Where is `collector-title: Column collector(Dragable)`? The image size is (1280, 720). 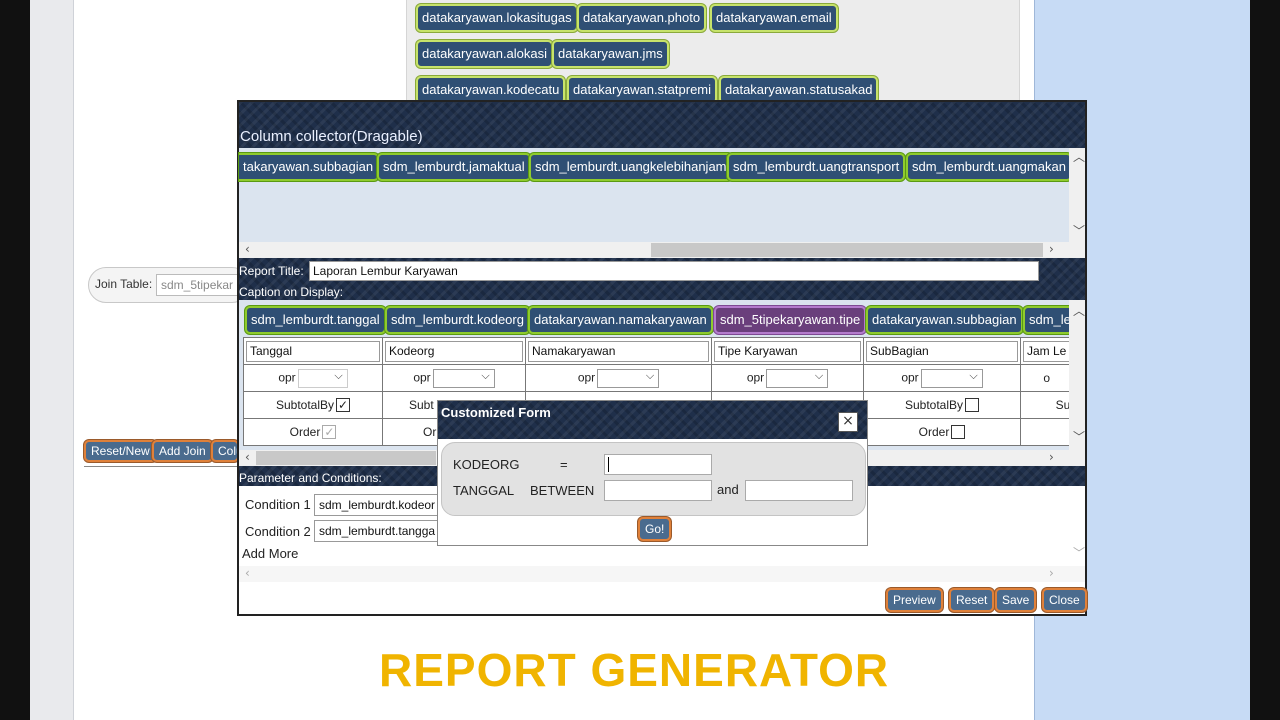
collector-title: Column collector(Dragable) is located at coordinates (331, 136).